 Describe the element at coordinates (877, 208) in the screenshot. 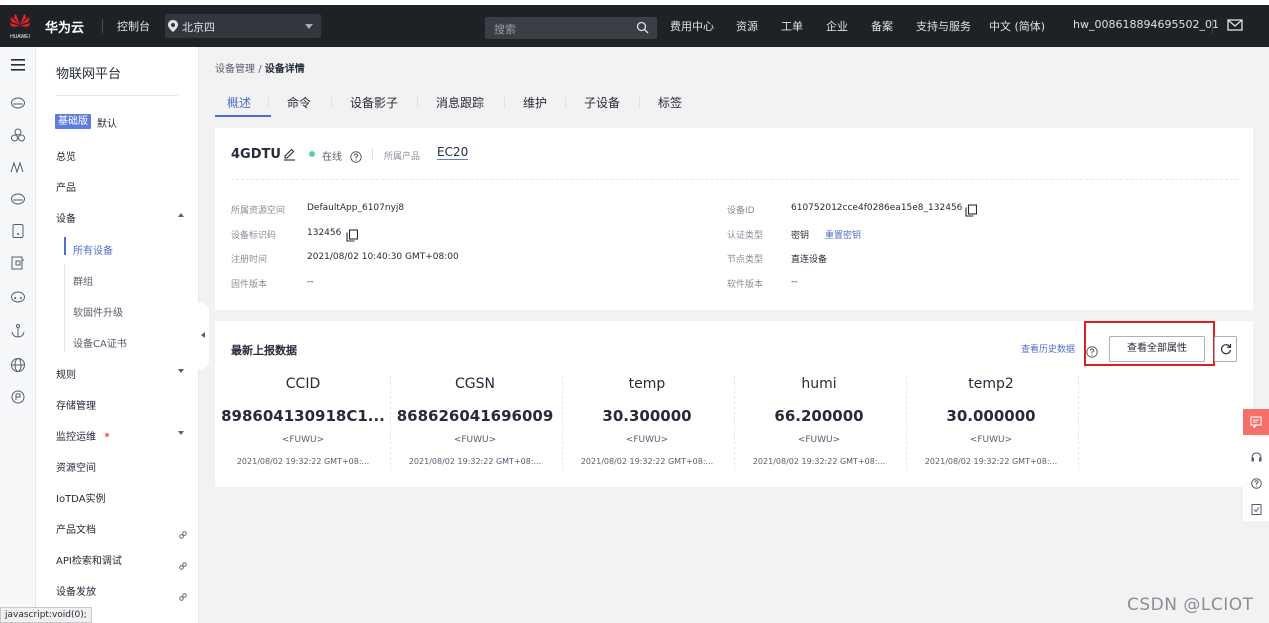

I see `field-value-device-id: 610752012cce4f0286ea15e8_132456` at that location.